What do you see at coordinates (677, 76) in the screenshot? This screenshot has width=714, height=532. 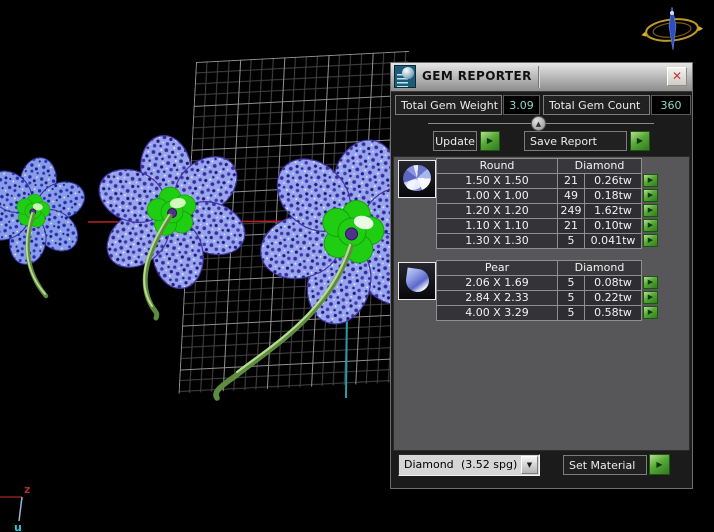 I see `close-button: ✕` at bounding box center [677, 76].